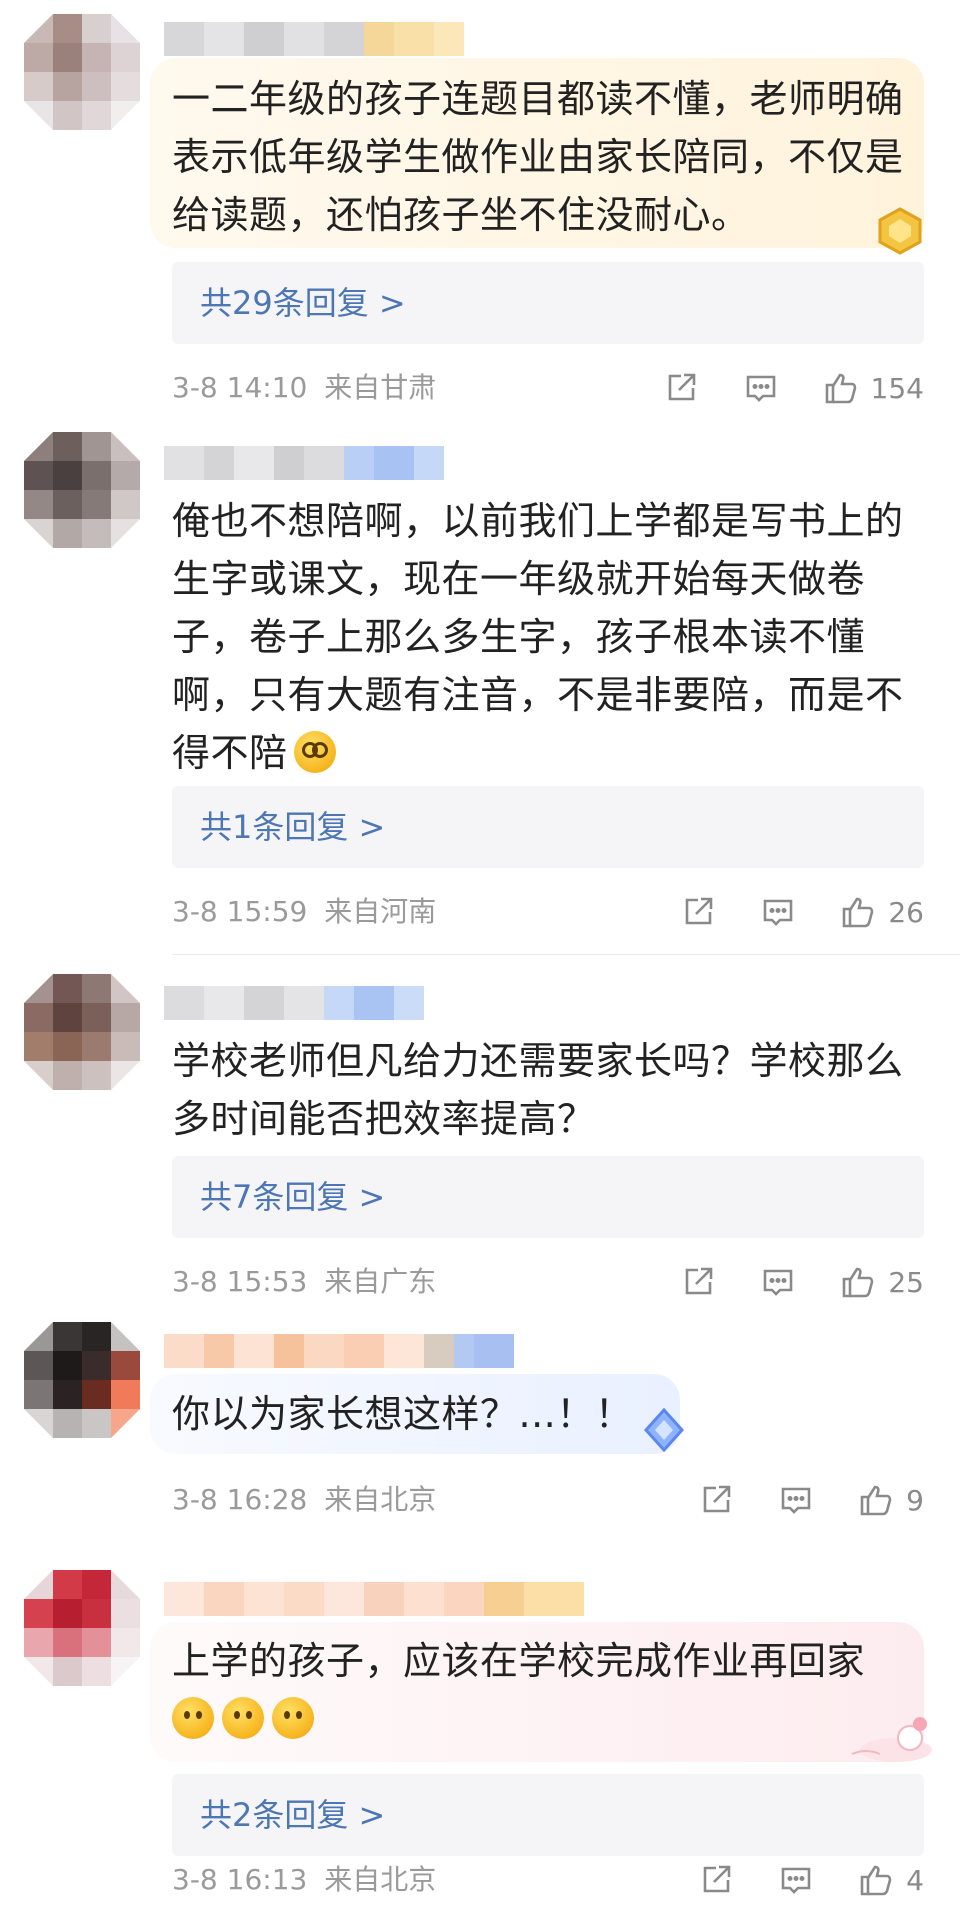  What do you see at coordinates (540, 1690) in the screenshot?
I see `comment-text: 上学的孩子，应该在学校完成作业再回家` at bounding box center [540, 1690].